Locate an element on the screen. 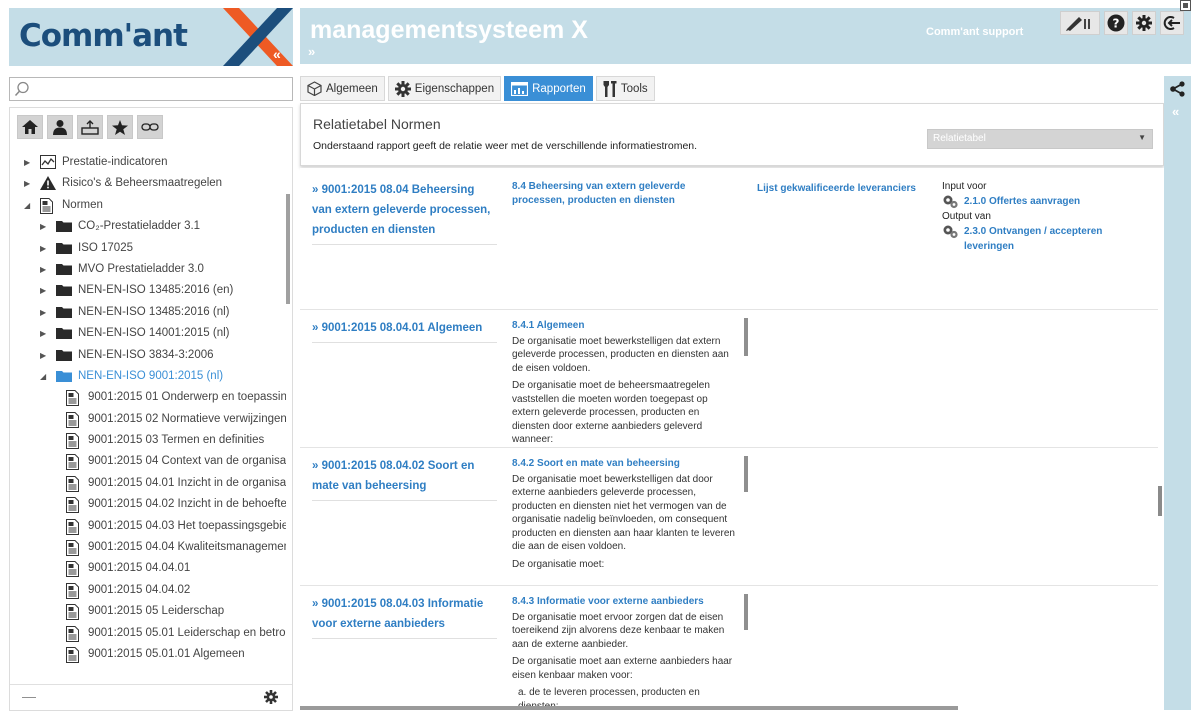  home-button is located at coordinates (30, 127).